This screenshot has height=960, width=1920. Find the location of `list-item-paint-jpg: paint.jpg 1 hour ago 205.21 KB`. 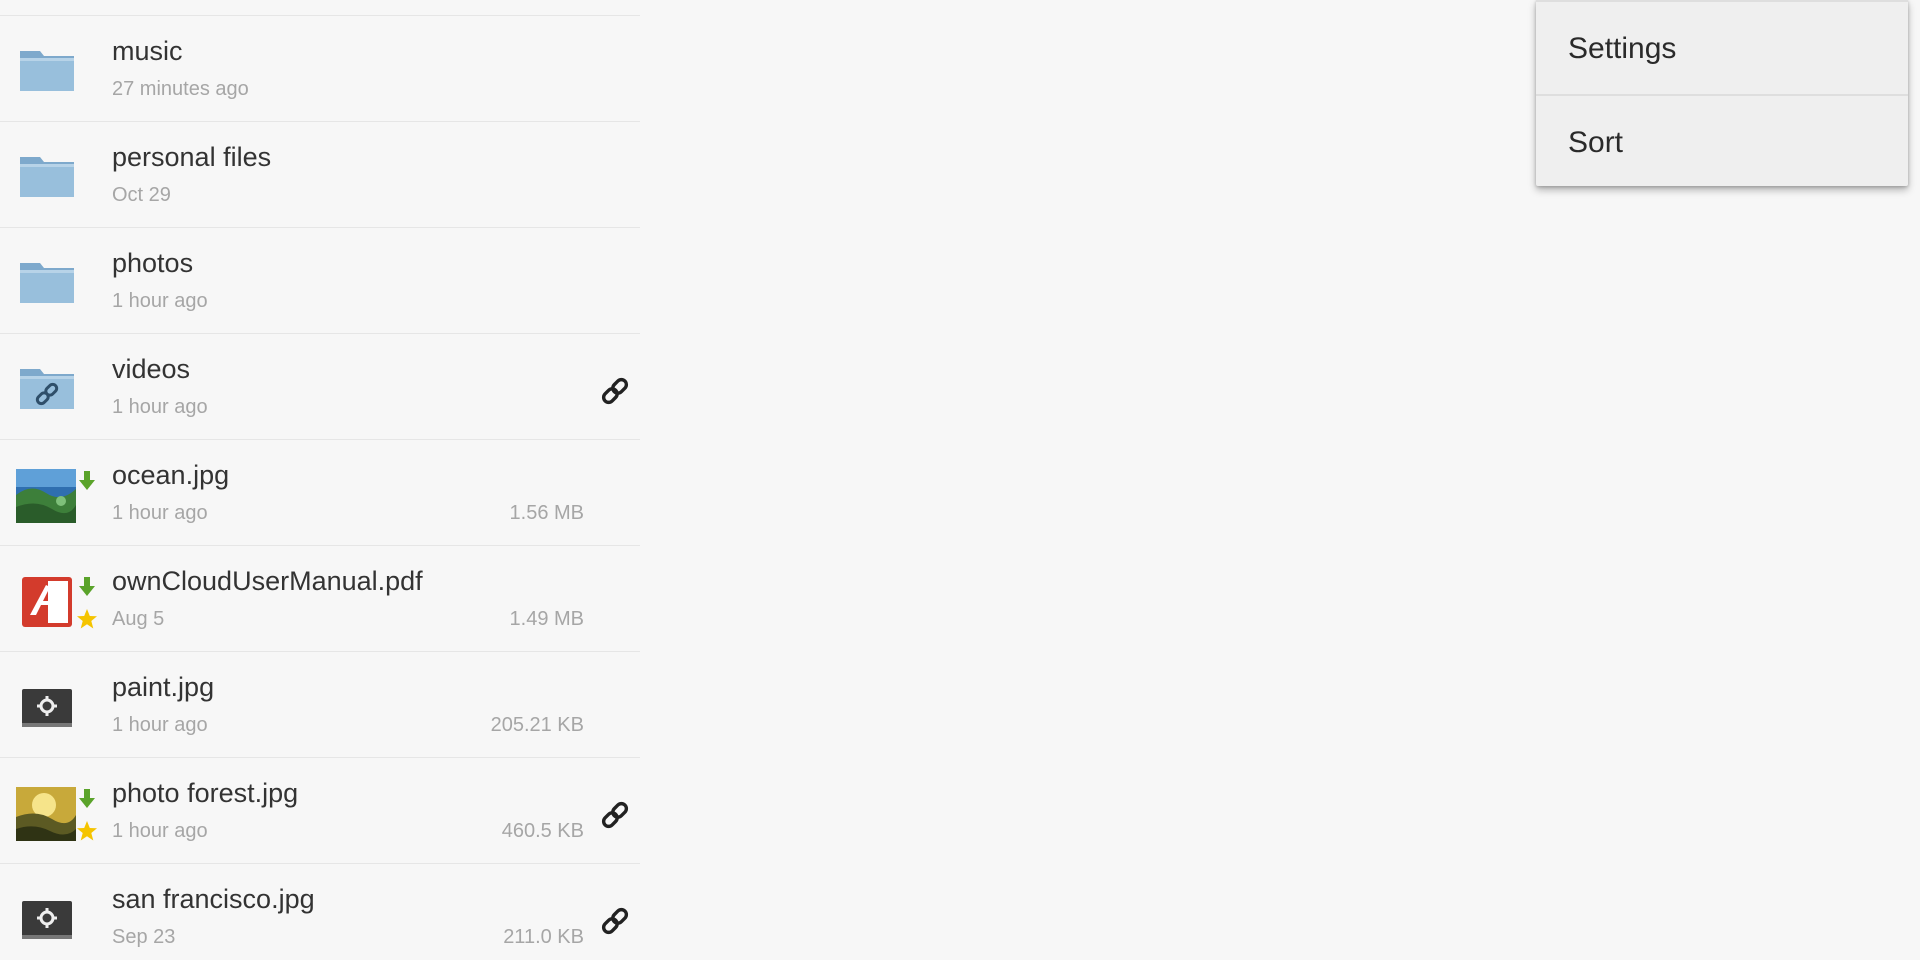

list-item-paint-jpg: paint.jpg 1 hour ago 205.21 KB is located at coordinates (320, 705).